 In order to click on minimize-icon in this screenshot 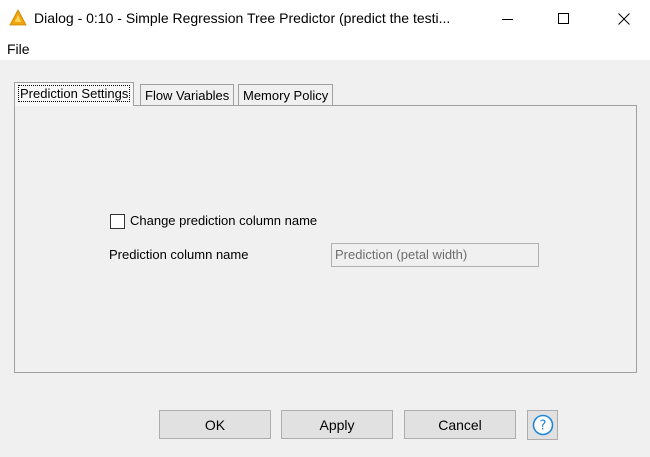, I will do `click(507, 19)`.